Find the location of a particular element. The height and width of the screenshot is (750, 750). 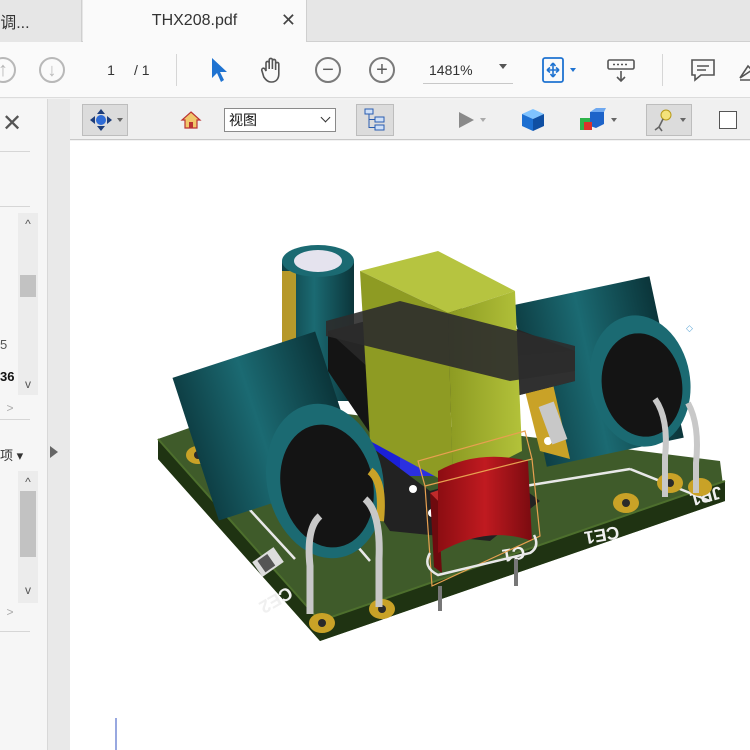

read-mode-button is located at coordinates (621, 70).